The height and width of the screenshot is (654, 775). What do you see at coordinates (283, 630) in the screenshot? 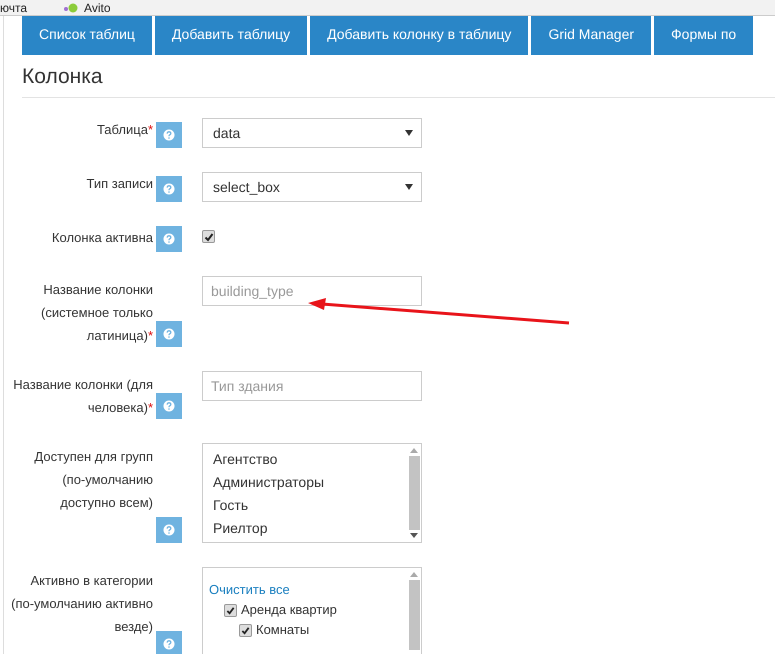
I see `tree-item-label: Комнаты` at bounding box center [283, 630].